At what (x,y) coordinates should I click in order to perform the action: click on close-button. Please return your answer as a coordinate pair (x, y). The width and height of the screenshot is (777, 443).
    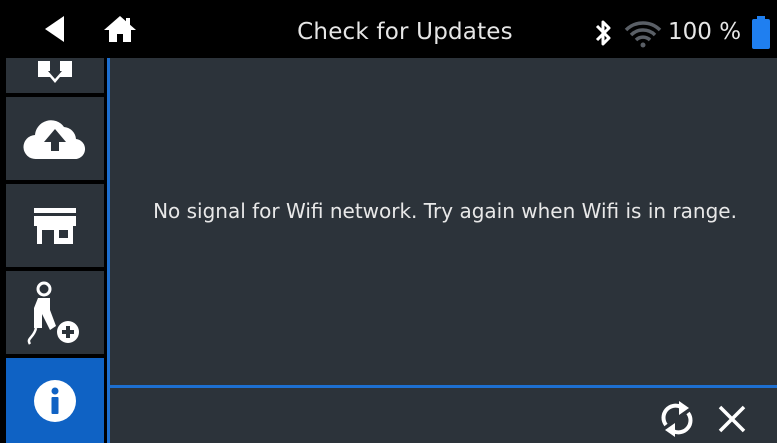
    Looking at the image, I should click on (732, 419).